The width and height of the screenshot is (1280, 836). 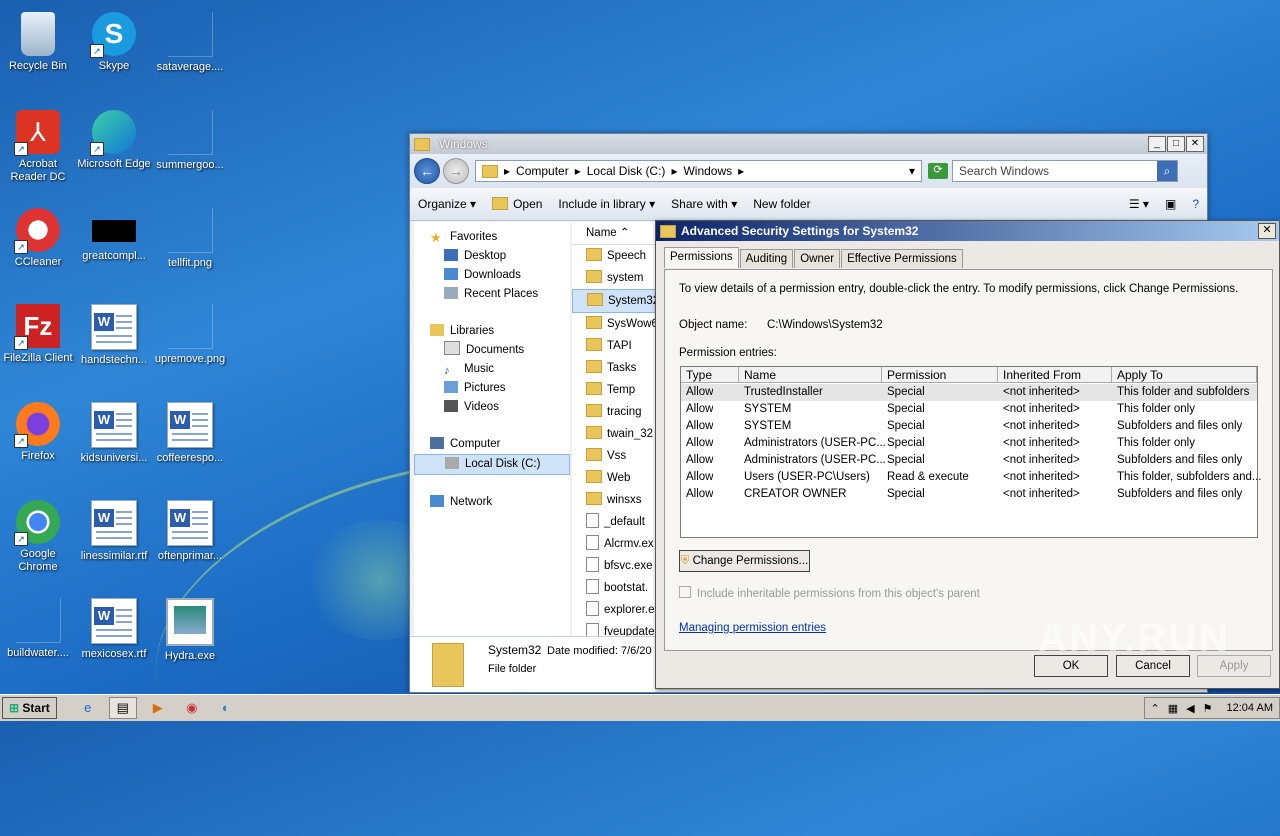 What do you see at coordinates (616, 628) in the screenshot?
I see `list-item: fveupdate` at bounding box center [616, 628].